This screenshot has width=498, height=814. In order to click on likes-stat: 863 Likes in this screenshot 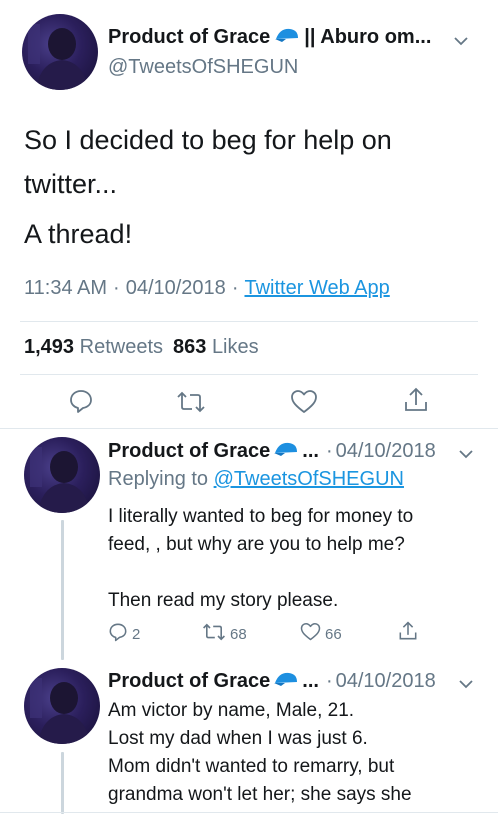, I will do `click(216, 347)`.